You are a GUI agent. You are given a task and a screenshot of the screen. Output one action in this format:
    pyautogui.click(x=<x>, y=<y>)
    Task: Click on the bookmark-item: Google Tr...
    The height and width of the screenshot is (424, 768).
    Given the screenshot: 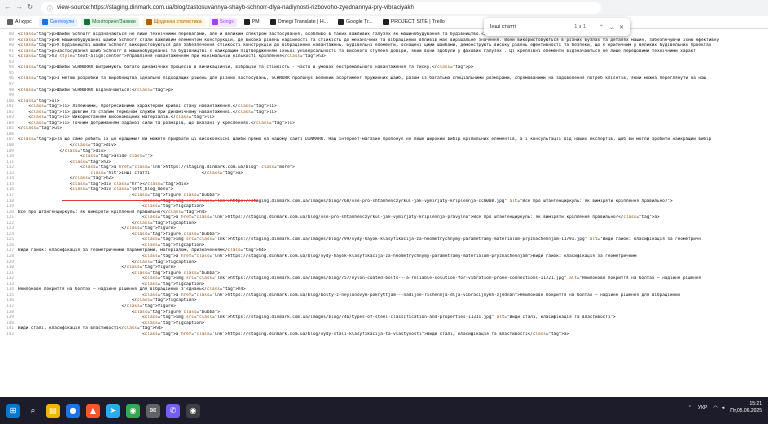 What is the action you would take?
    pyautogui.click(x=355, y=22)
    